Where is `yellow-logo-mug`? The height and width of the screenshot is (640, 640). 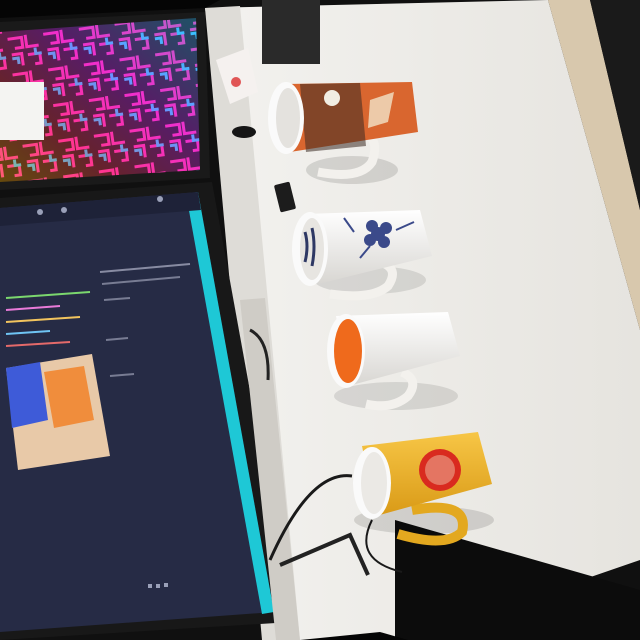 yellow-logo-mug is located at coordinates (423, 489).